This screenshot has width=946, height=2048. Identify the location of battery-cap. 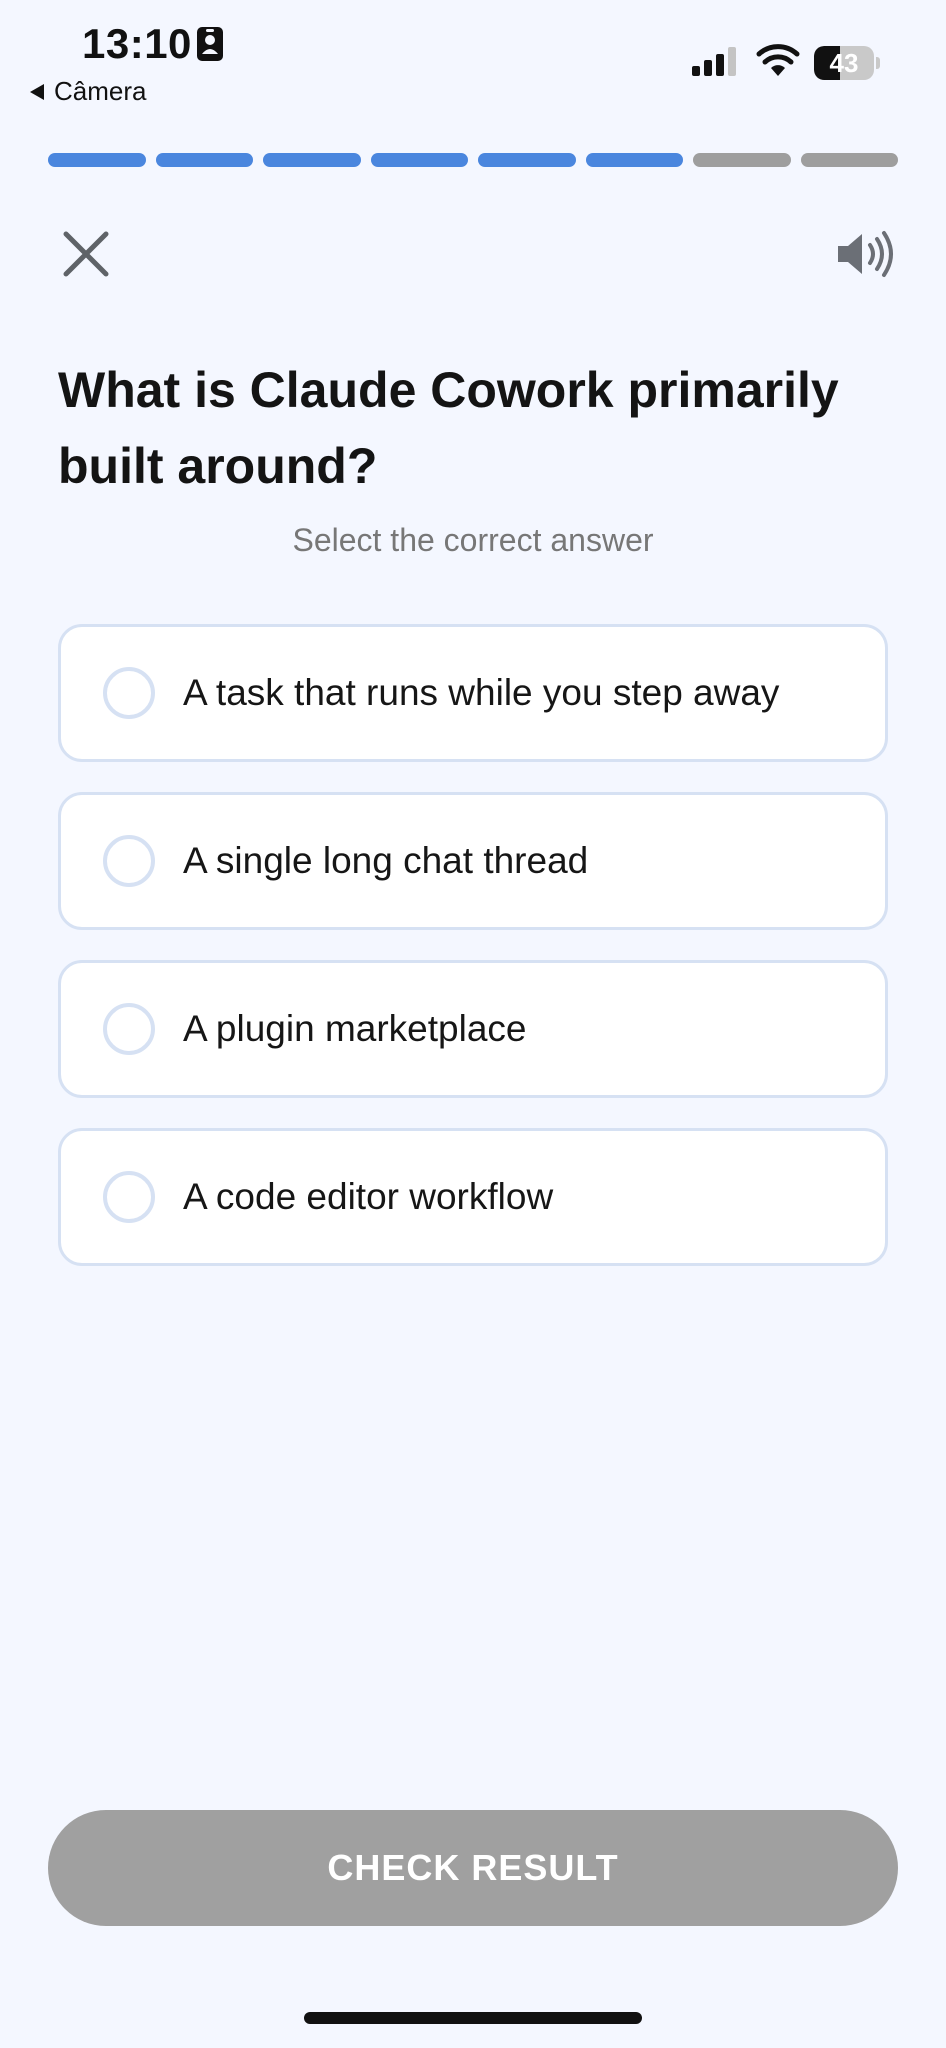
(878, 63).